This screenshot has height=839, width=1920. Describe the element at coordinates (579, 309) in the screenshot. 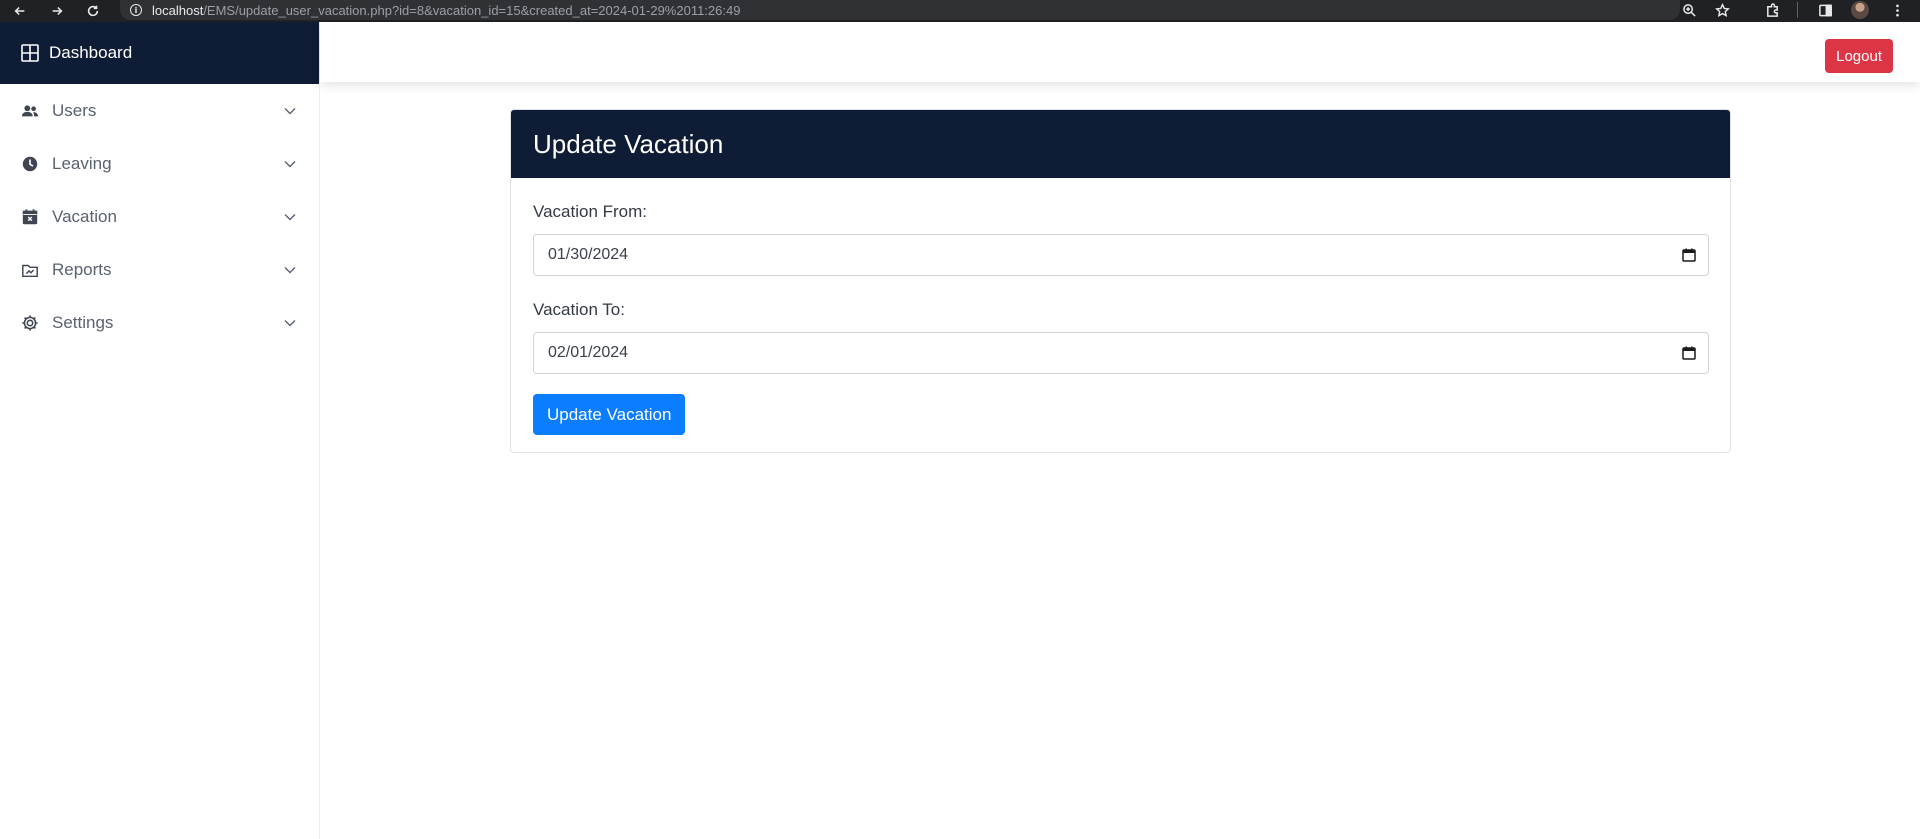

I see `vacation-to-label: Vacation To:` at that location.